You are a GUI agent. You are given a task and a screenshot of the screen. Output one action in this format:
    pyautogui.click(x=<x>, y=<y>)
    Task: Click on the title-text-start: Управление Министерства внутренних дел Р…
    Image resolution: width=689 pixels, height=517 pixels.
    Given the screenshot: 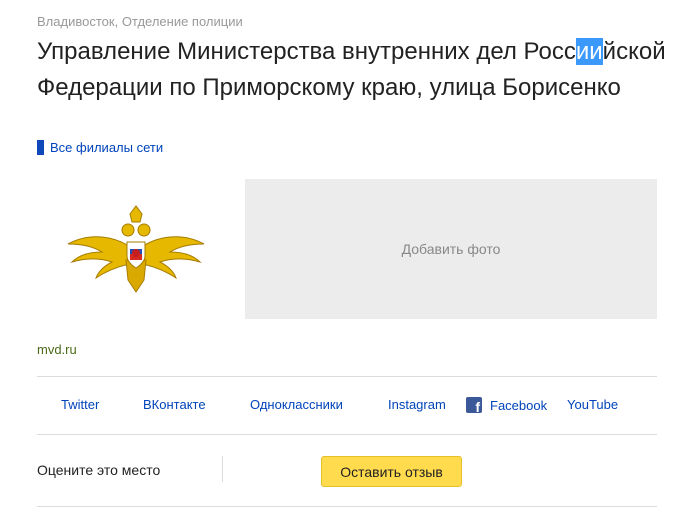 What is the action you would take?
    pyautogui.click(x=306, y=51)
    